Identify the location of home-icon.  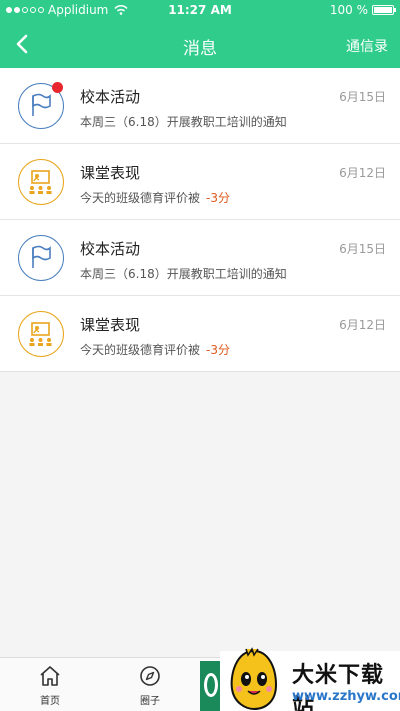
(50, 676).